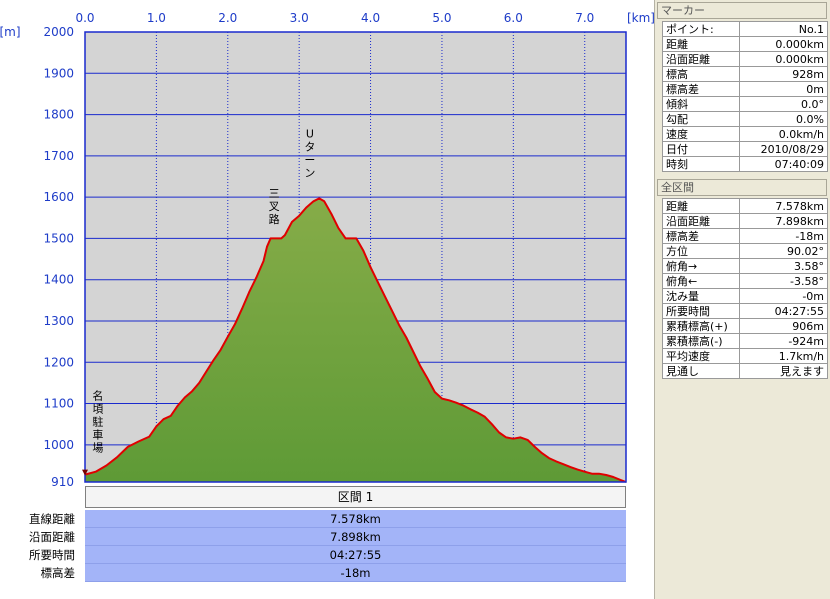  I want to click on row-value: 7.578km, so click(355, 519).